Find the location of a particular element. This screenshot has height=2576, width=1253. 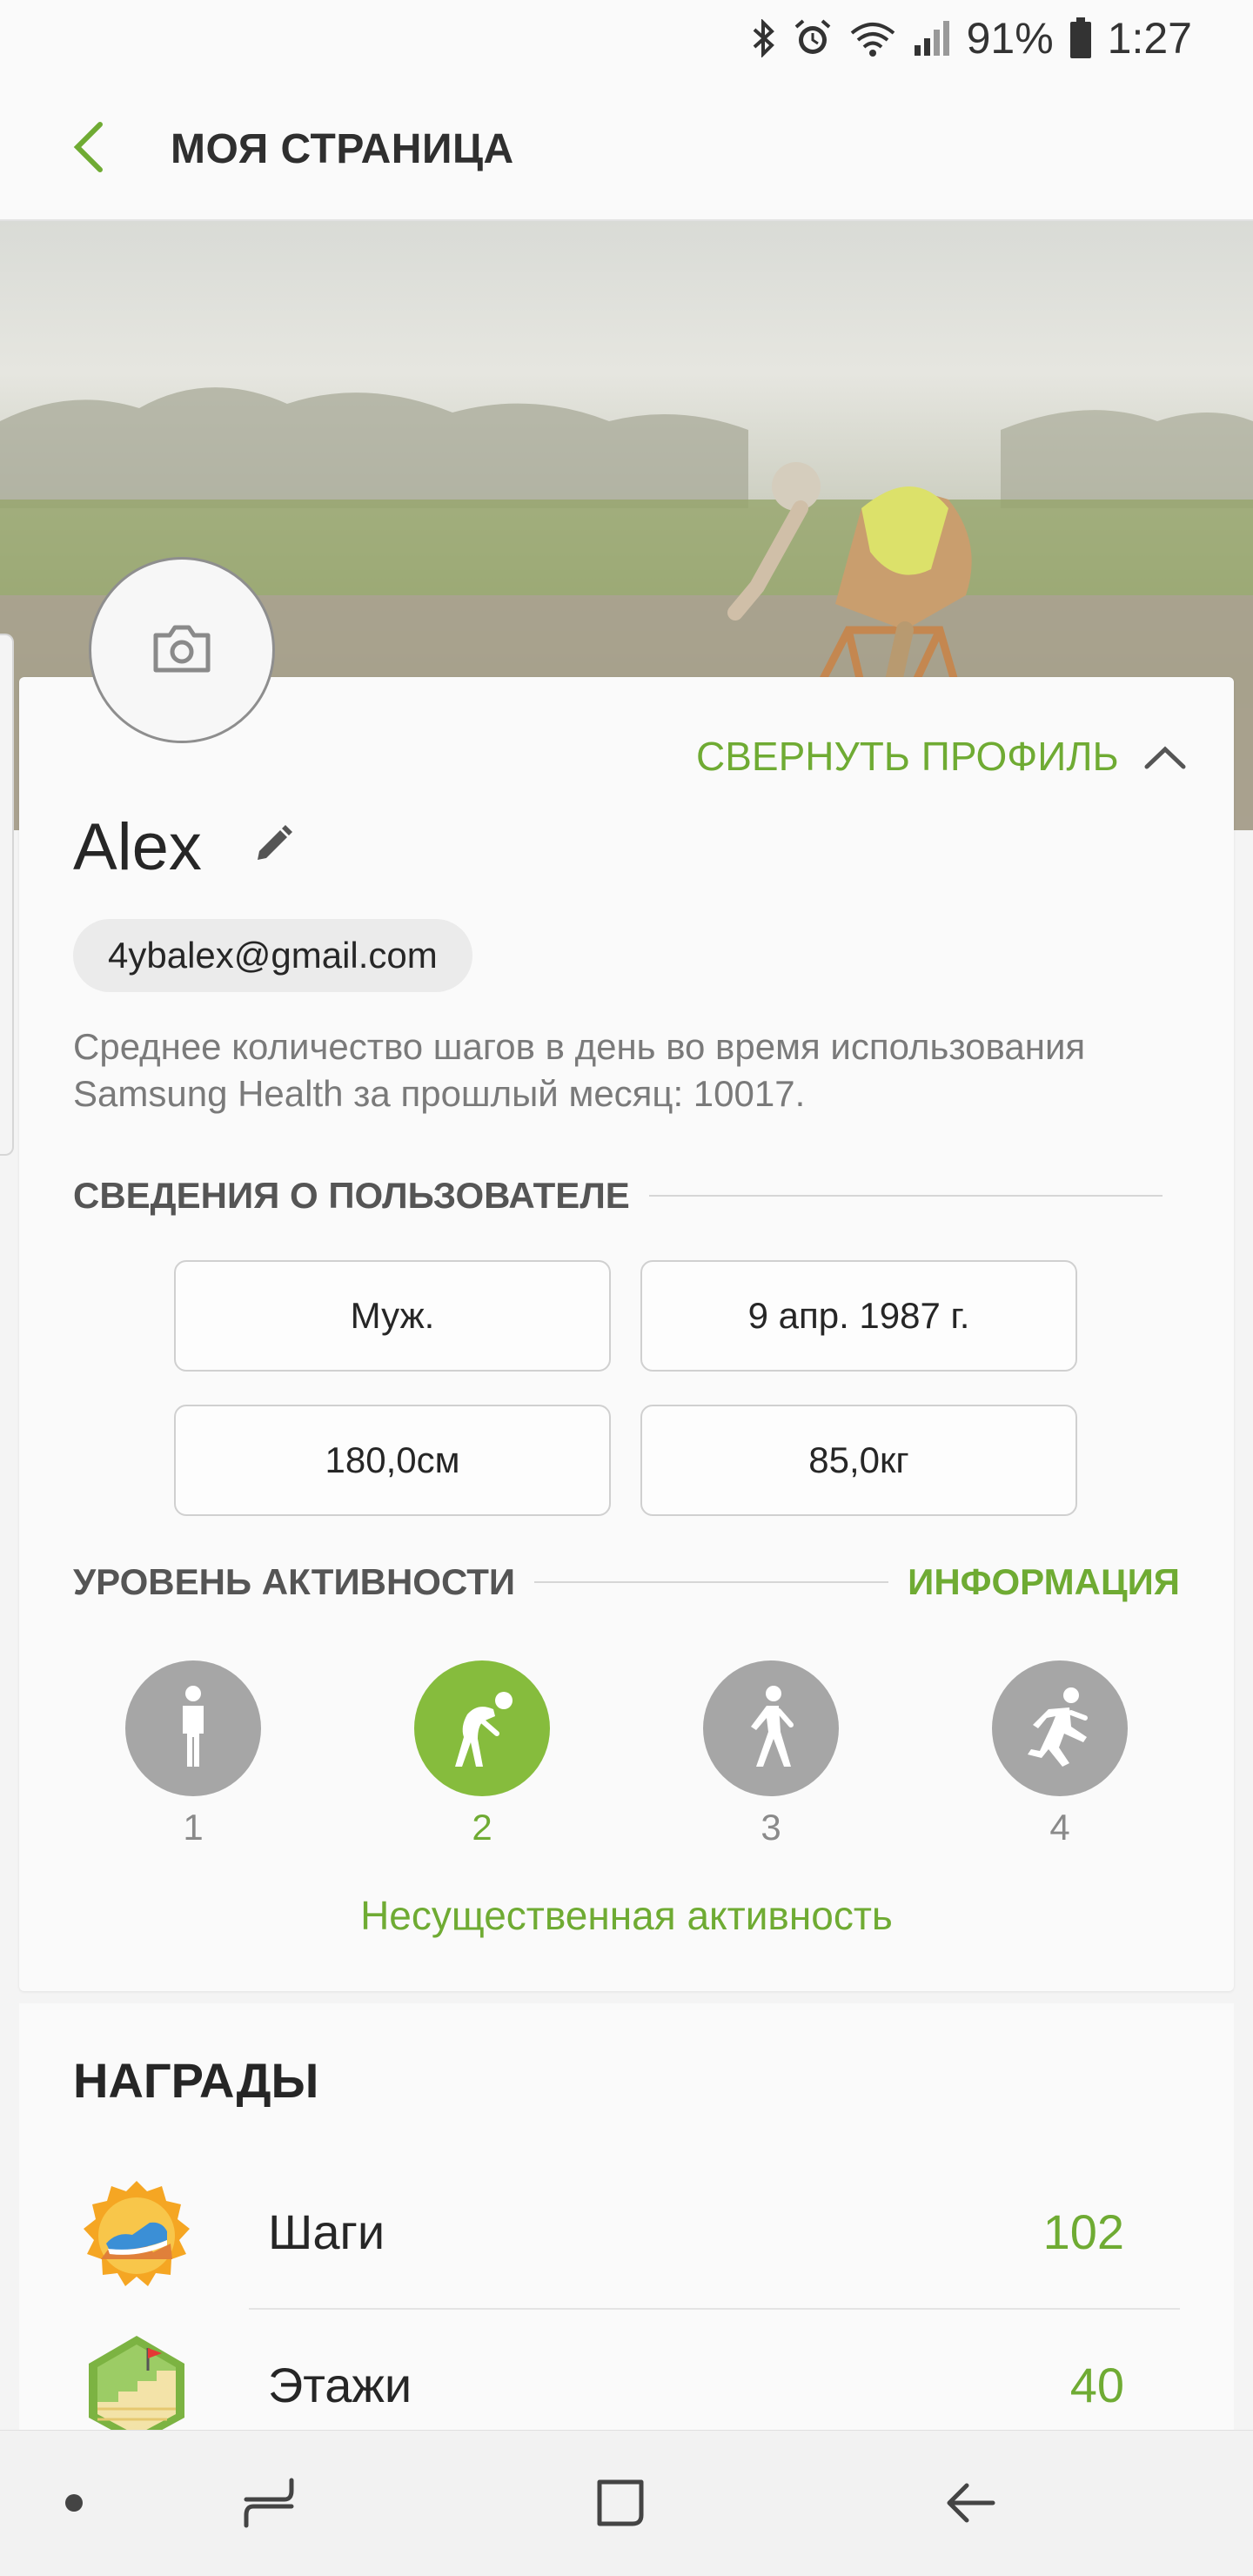

activity-title: УРОВЕНЬ АКТИВНОСТИ is located at coordinates (294, 1581).